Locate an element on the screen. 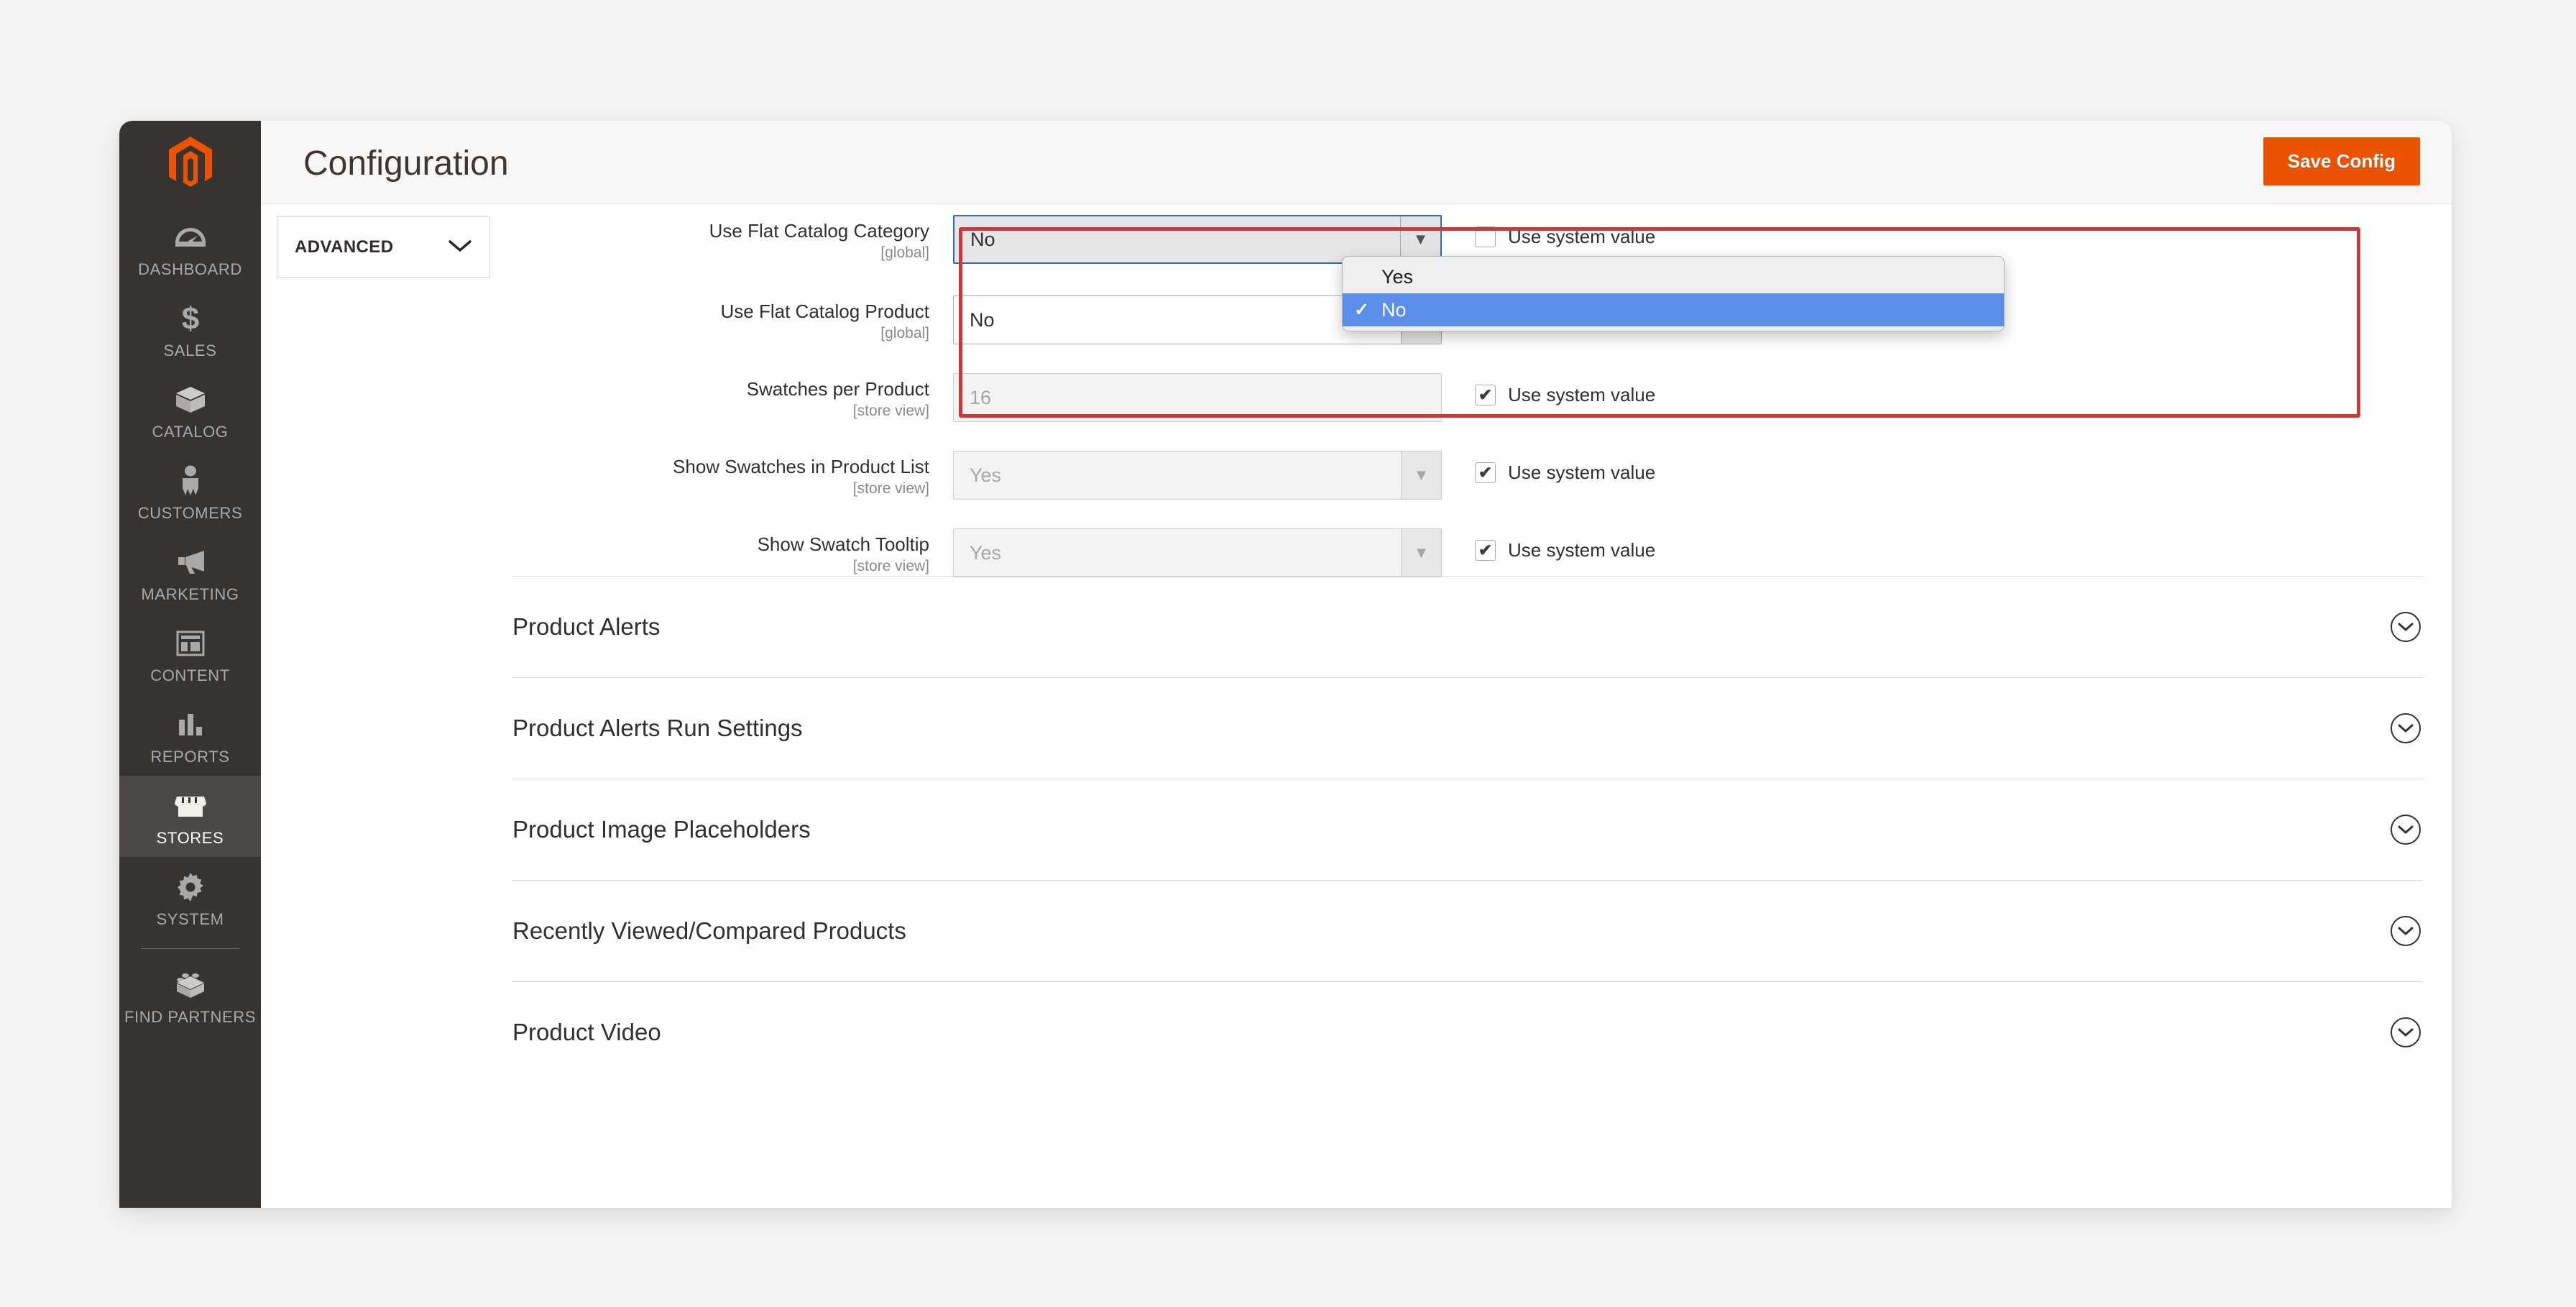 The height and width of the screenshot is (1307, 2576). dropdown-option-yes: ✓ Yes is located at coordinates (1673, 276).